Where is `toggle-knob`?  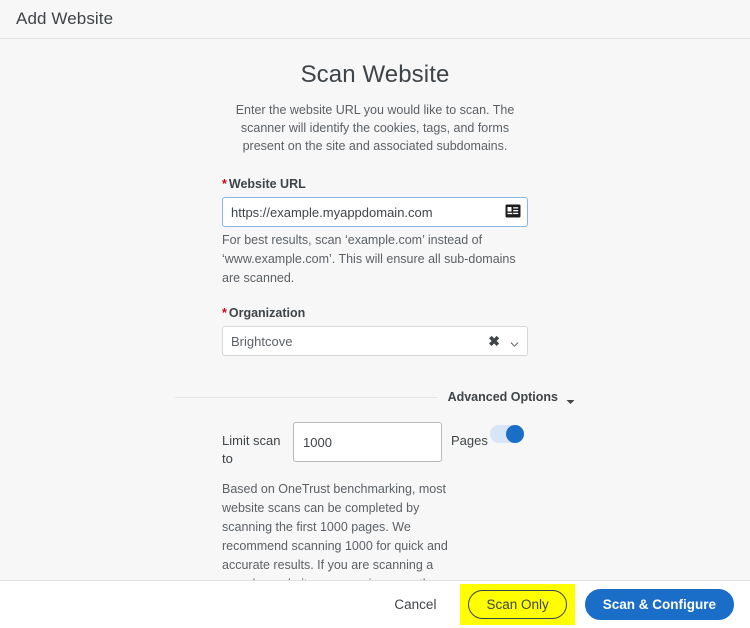 toggle-knob is located at coordinates (514, 434).